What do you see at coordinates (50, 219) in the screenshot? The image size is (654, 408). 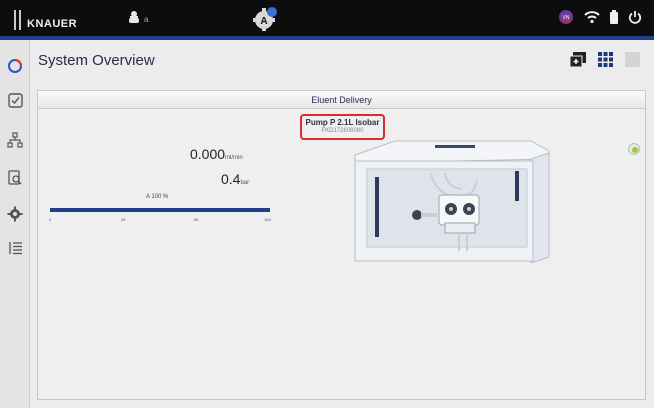 I see `progress-tick: 0` at bounding box center [50, 219].